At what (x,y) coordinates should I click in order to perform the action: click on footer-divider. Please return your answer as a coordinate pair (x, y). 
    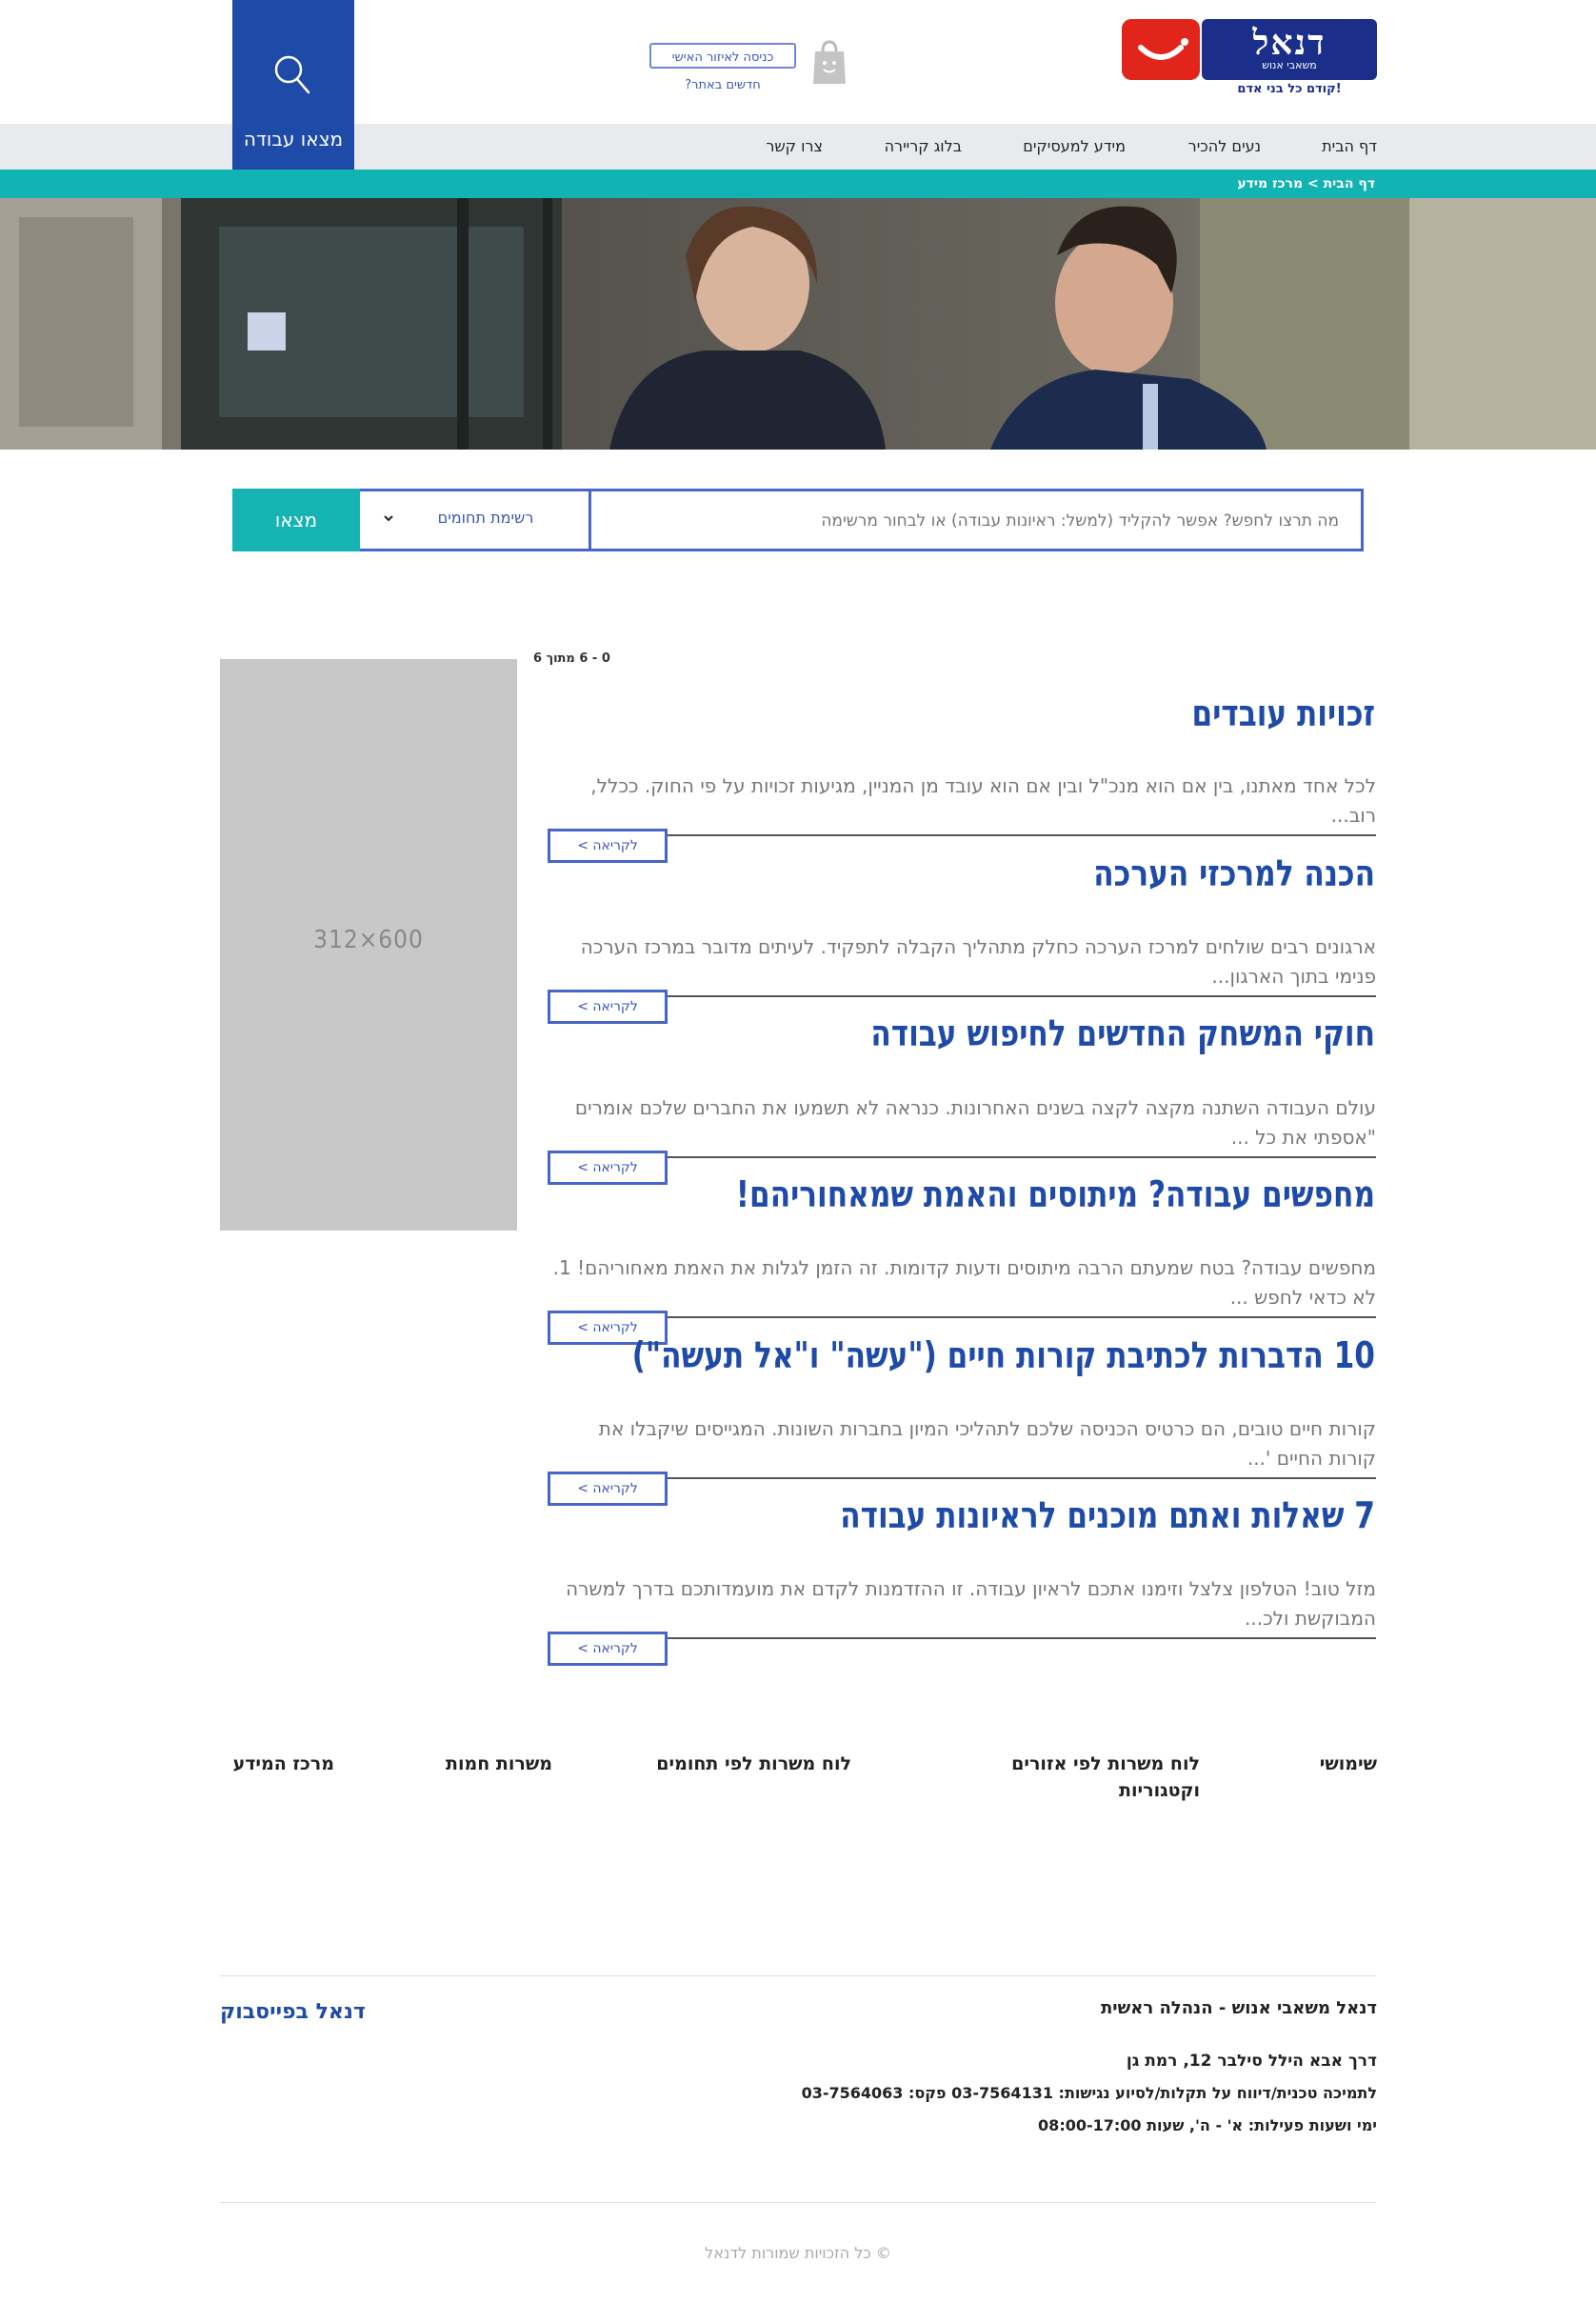
    Looking at the image, I should click on (798, 1976).